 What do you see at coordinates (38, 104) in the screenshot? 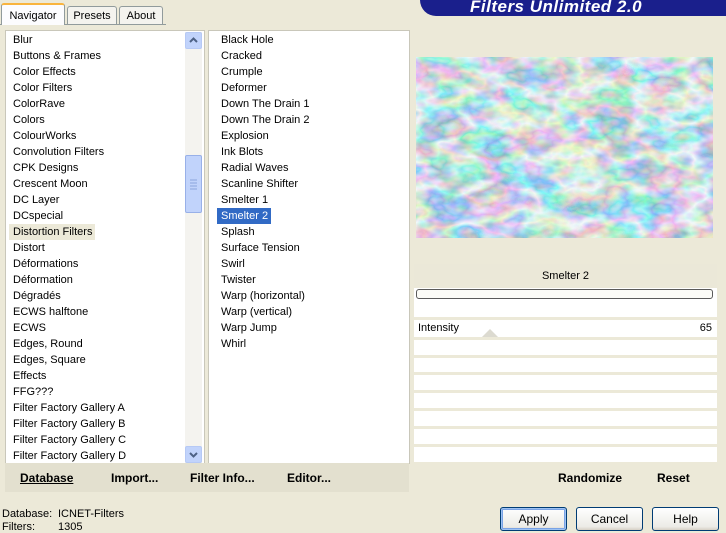
I see `category-item: ColorRave` at bounding box center [38, 104].